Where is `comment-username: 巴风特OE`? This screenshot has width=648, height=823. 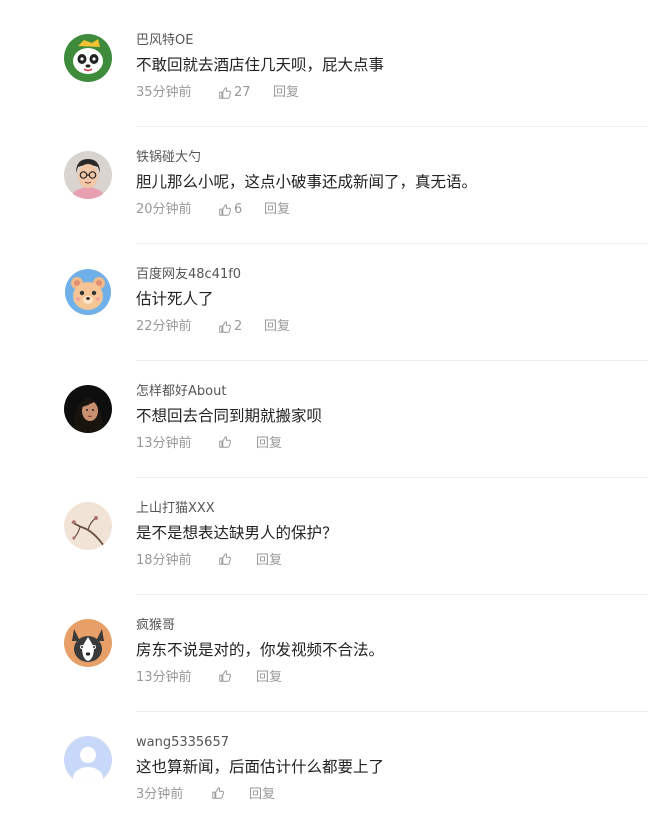 comment-username: 巴风特OE is located at coordinates (164, 41).